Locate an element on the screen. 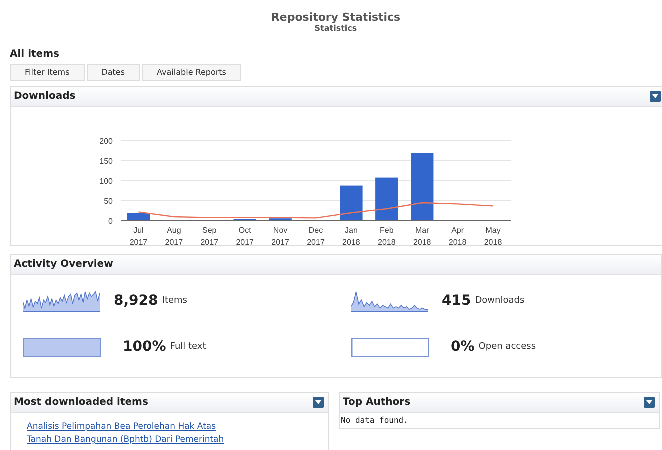  axis-tick-label: 0 is located at coordinates (110, 221).